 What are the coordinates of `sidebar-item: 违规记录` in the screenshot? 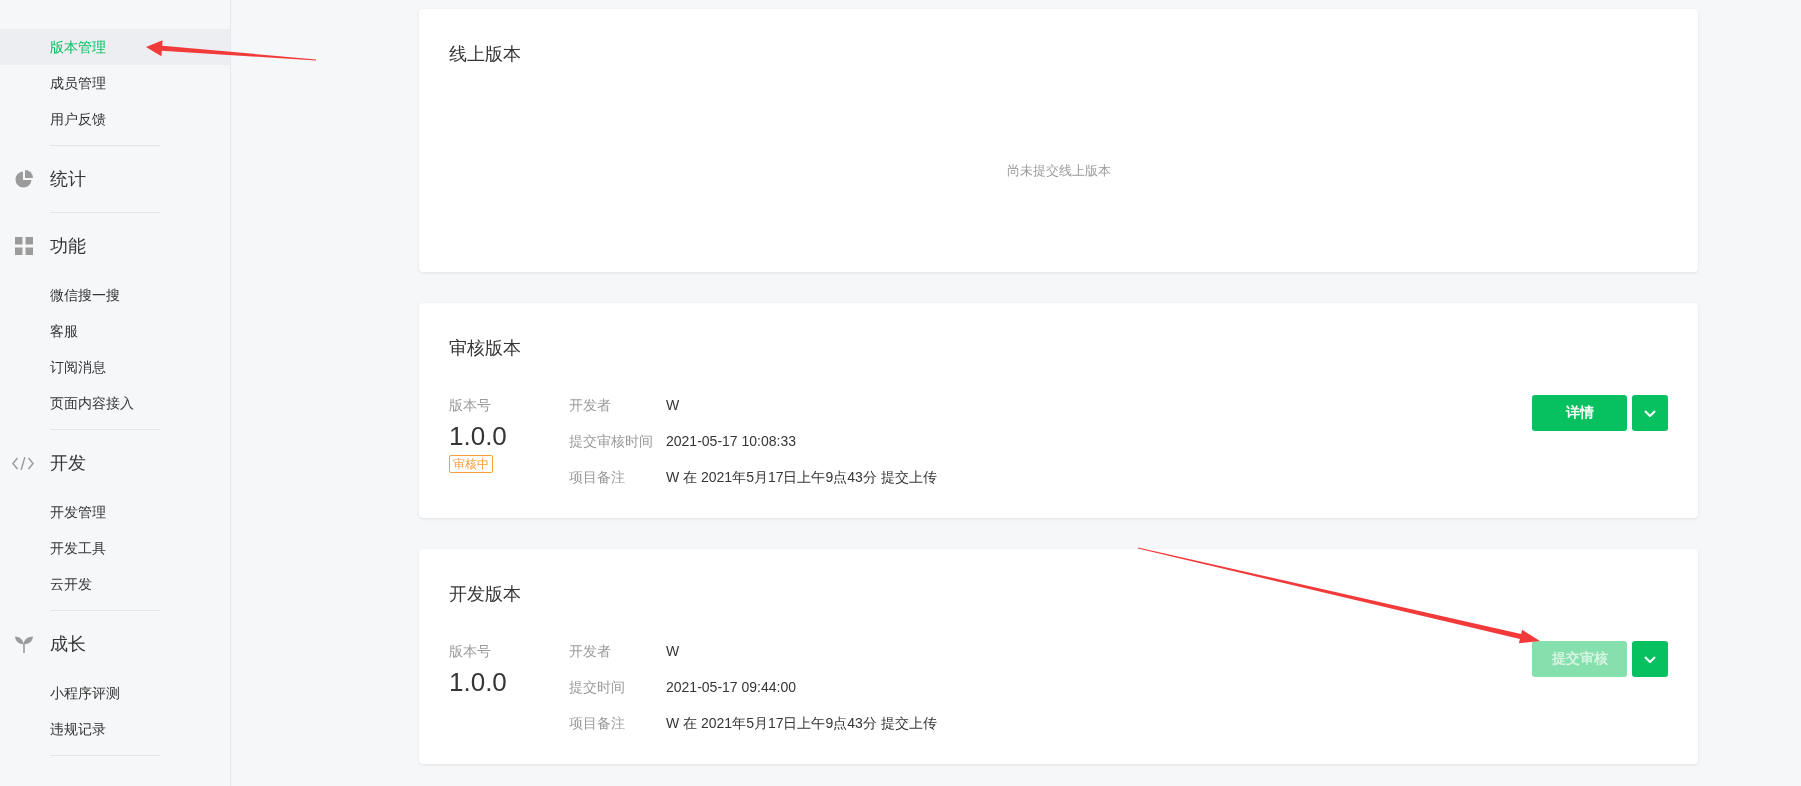 It's located at (115, 729).